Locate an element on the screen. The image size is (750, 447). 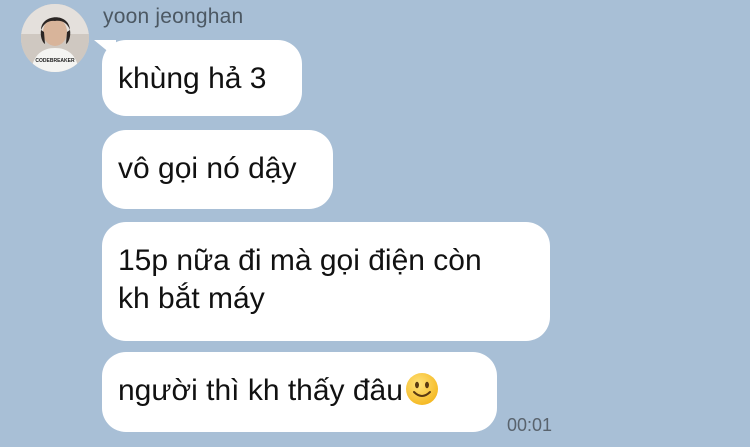
avatar: CODEBREAKER is located at coordinates (55, 38).